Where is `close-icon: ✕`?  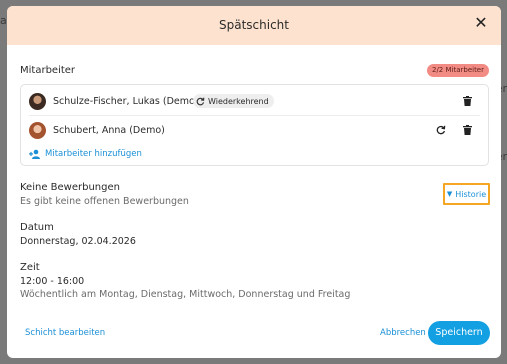
close-icon: ✕ is located at coordinates (481, 22).